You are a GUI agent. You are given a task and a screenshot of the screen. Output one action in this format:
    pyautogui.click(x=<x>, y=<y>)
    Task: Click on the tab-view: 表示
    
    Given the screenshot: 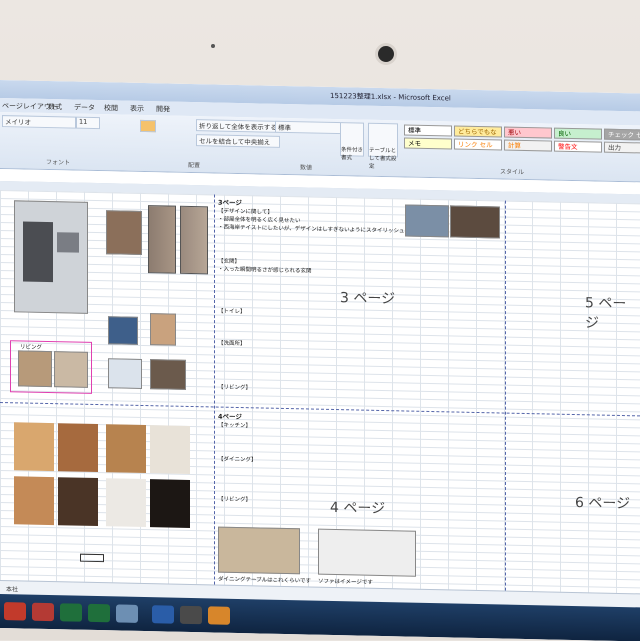 What is the action you would take?
    pyautogui.click(x=137, y=109)
    